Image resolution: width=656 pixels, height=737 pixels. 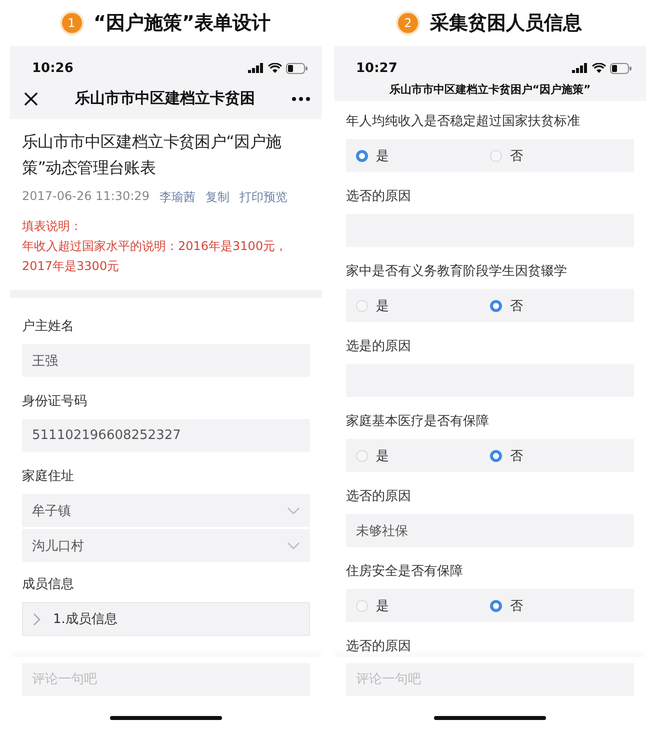 What do you see at coordinates (48, 327) in the screenshot?
I see `field-label: 户主姓名` at bounding box center [48, 327].